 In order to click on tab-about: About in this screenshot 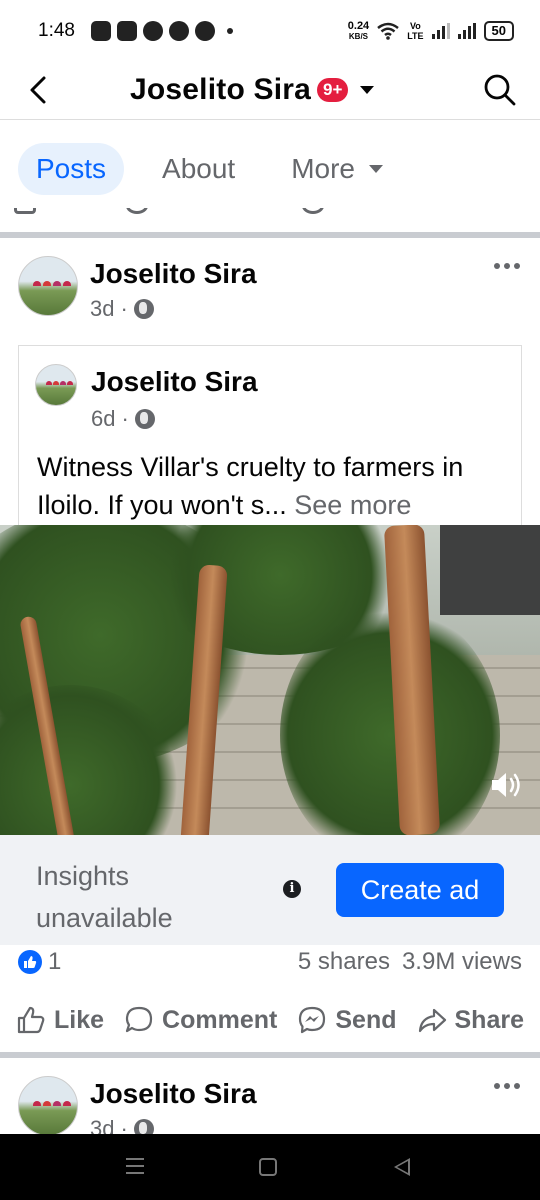, I will do `click(198, 169)`.